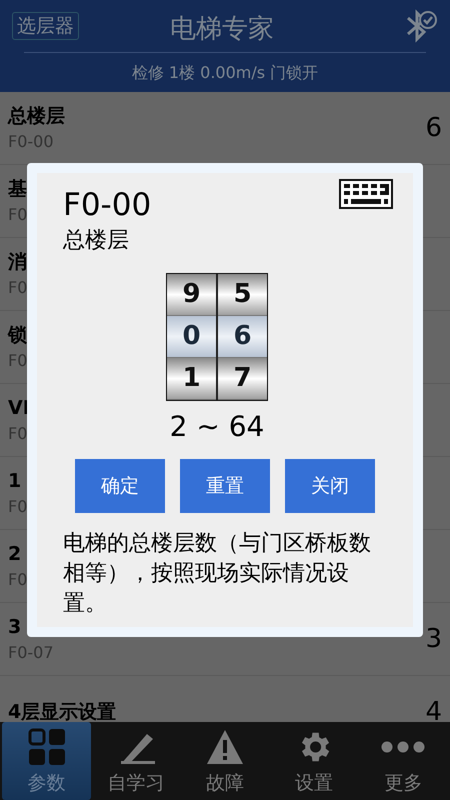 The width and height of the screenshot is (450, 800). I want to click on parameter-name: 4层显示设置, so click(62, 711).